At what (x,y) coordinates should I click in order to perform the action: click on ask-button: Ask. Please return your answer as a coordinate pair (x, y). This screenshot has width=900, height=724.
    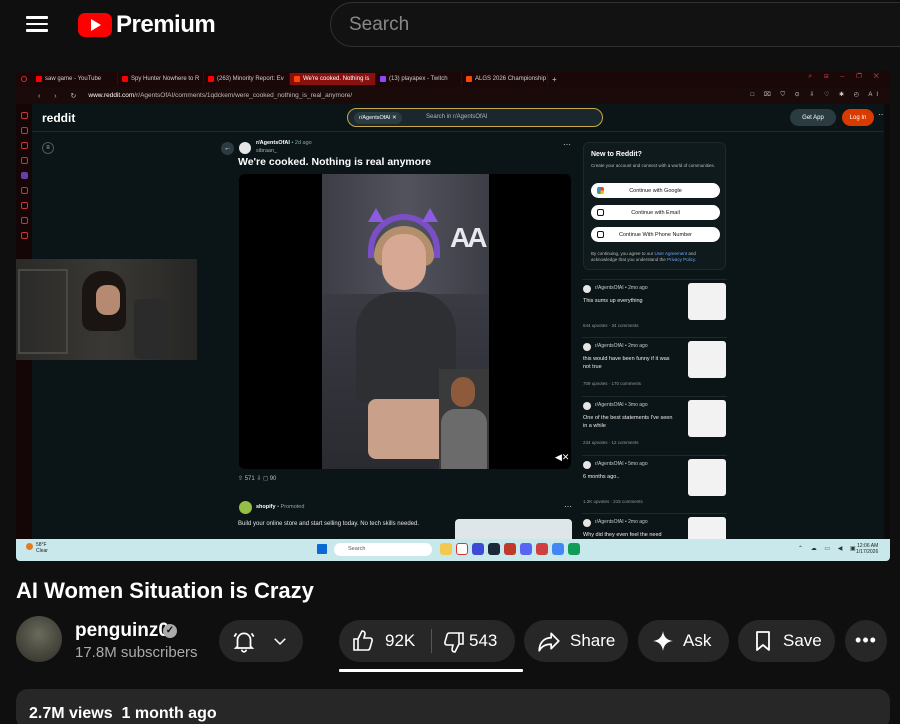
    Looking at the image, I should click on (683, 641).